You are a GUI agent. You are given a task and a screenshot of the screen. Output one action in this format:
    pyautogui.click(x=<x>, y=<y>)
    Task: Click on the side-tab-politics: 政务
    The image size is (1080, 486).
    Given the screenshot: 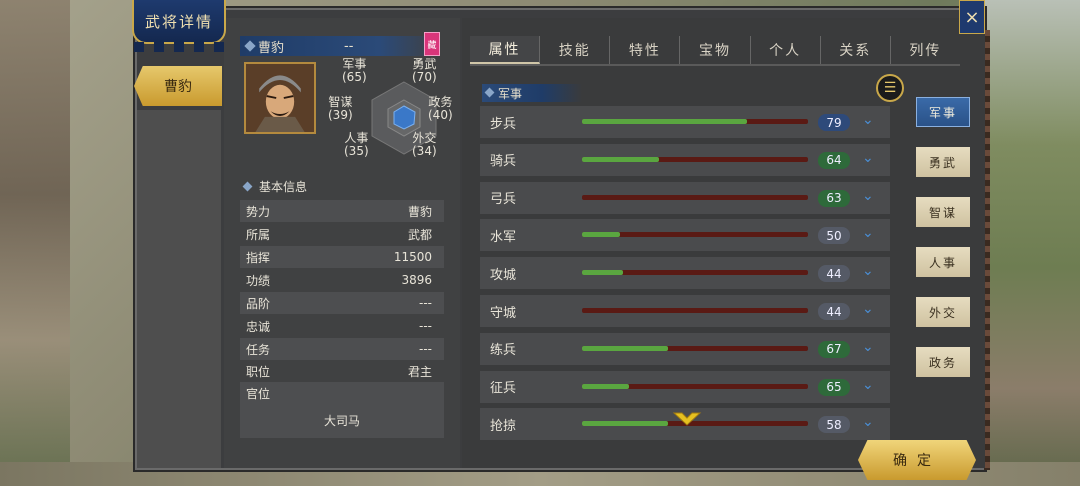 What is the action you would take?
    pyautogui.click(x=943, y=362)
    